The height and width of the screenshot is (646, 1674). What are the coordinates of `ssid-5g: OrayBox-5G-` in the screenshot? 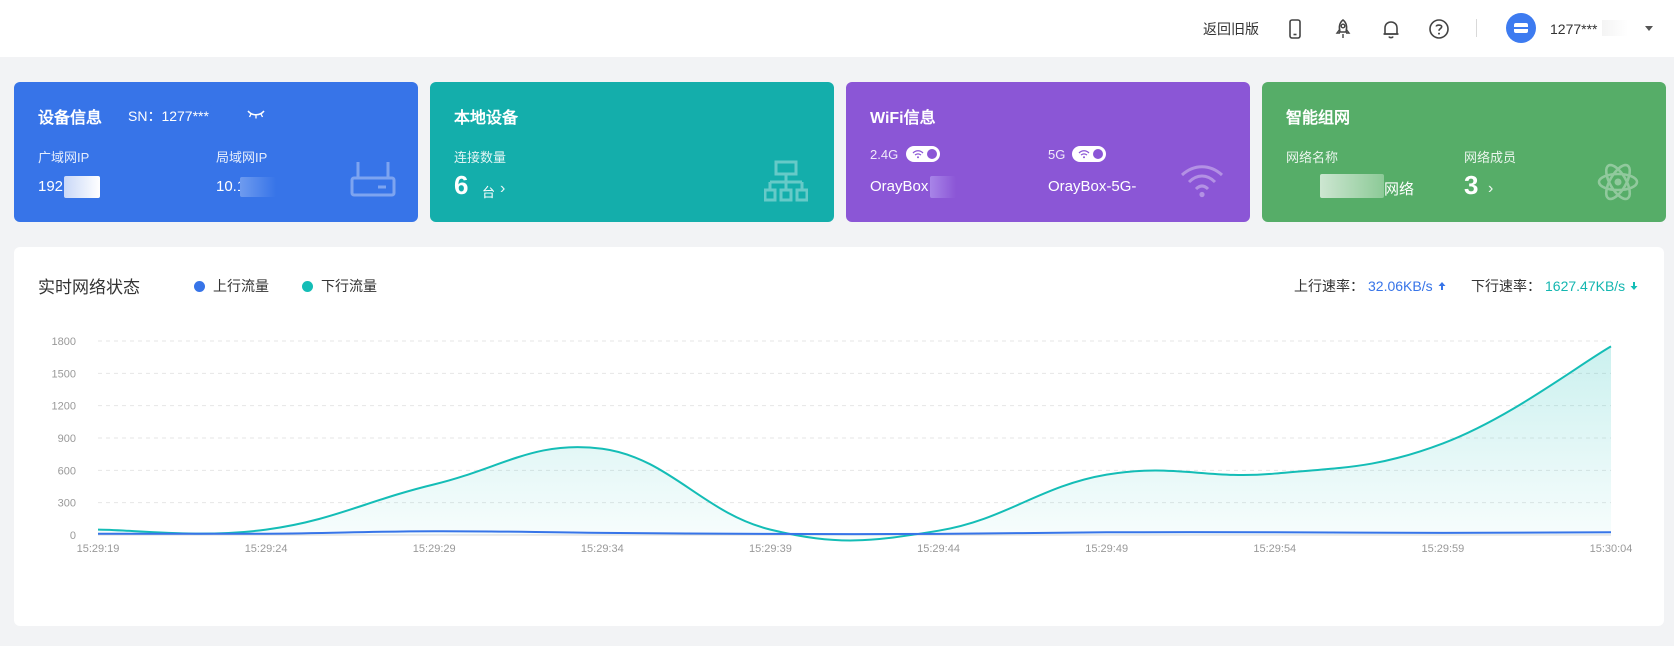 It's located at (1092, 186).